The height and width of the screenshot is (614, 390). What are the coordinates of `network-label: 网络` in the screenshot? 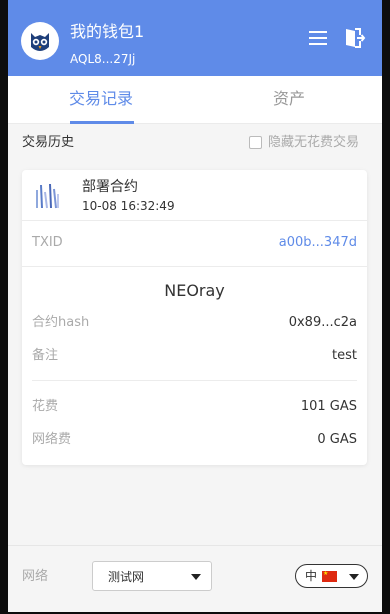 It's located at (35, 576).